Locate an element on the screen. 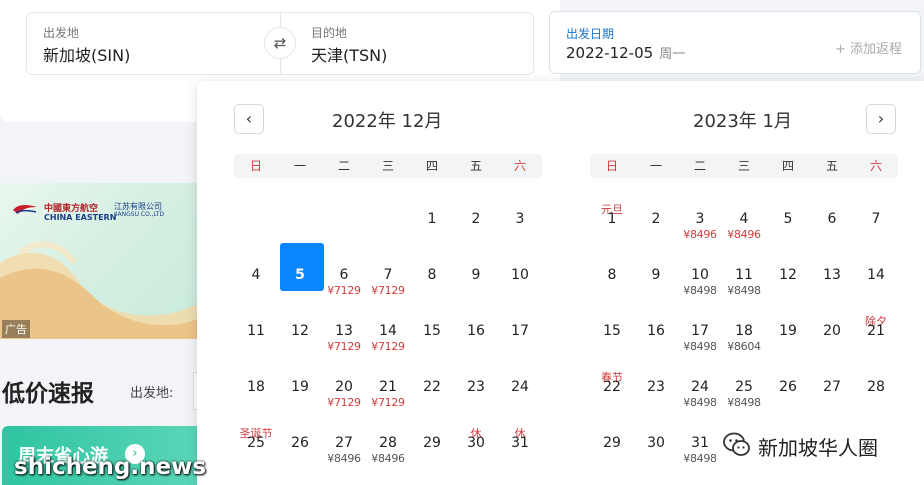 Image resolution: width=924 pixels, height=485 pixels. weekday-sat: 六 is located at coordinates (875, 166).